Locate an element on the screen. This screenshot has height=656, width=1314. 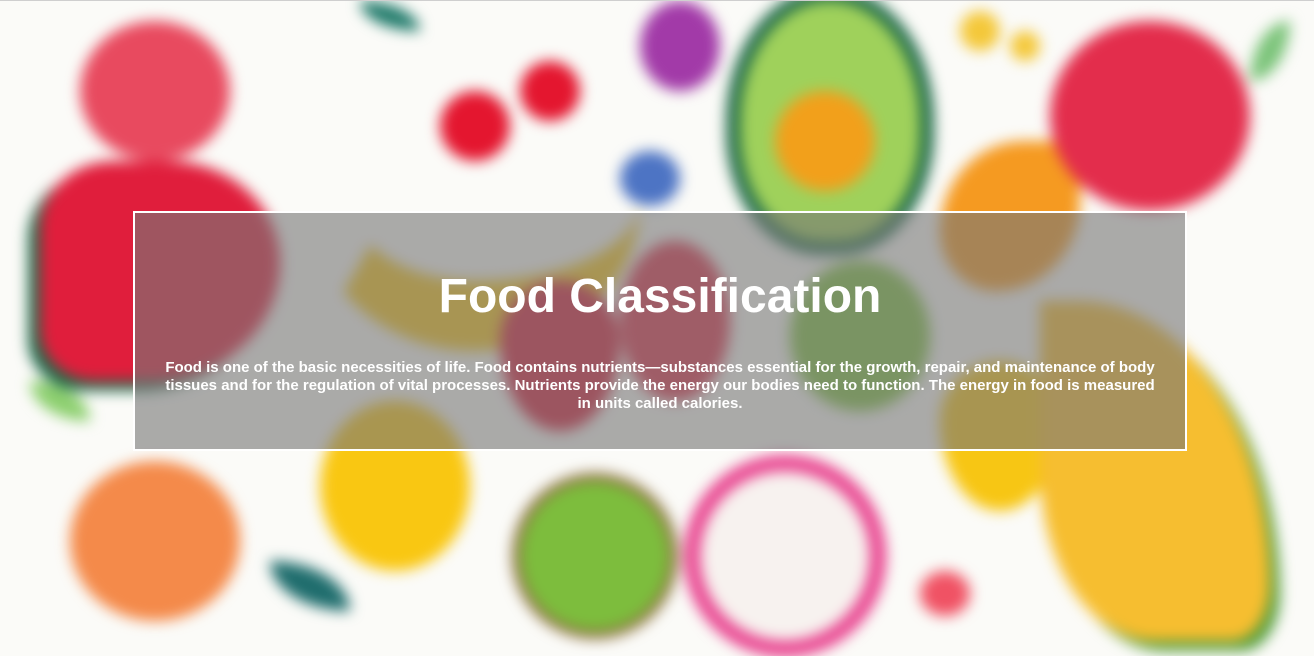
avocado-seed-illustration is located at coordinates (825, 141).